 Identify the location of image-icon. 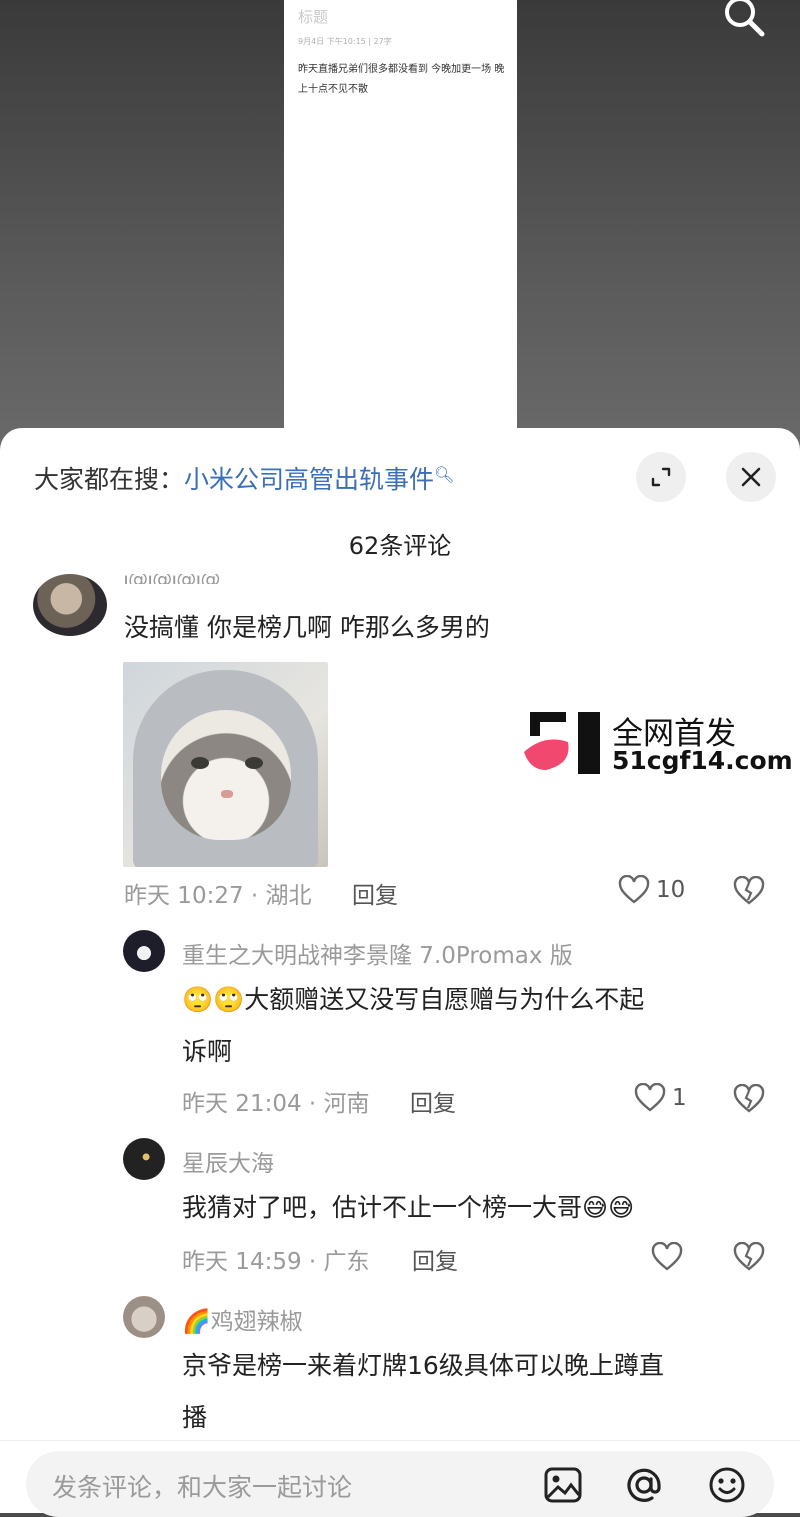
(563, 1485).